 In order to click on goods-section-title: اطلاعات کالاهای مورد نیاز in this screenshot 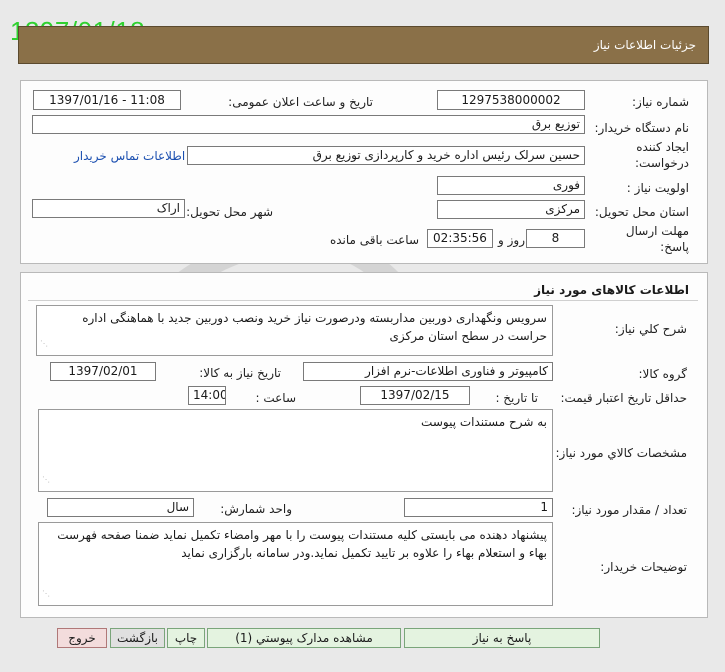, I will do `click(611, 290)`.